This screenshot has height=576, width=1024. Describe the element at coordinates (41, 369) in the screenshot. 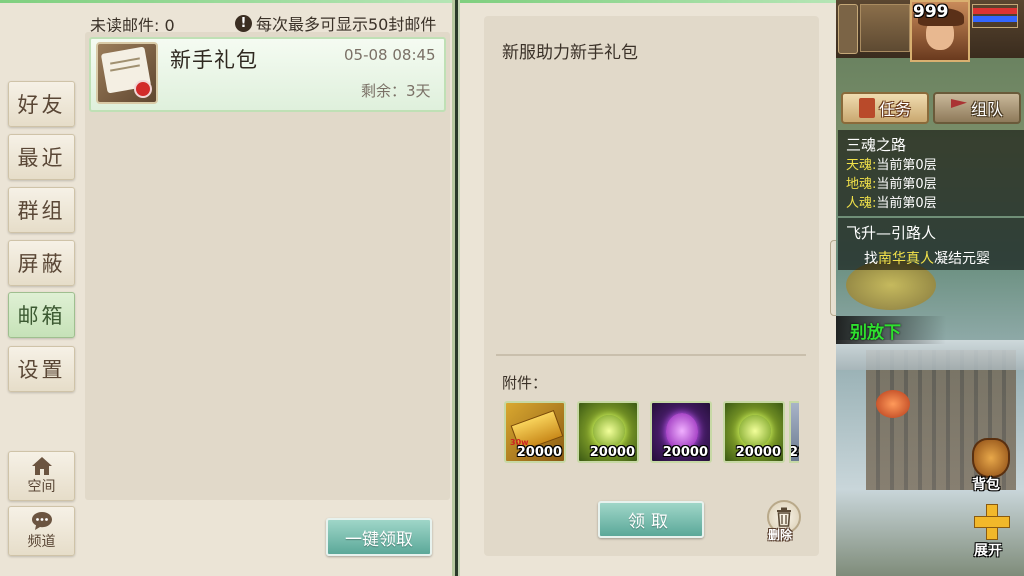

I see `nav-settings: 设置` at that location.